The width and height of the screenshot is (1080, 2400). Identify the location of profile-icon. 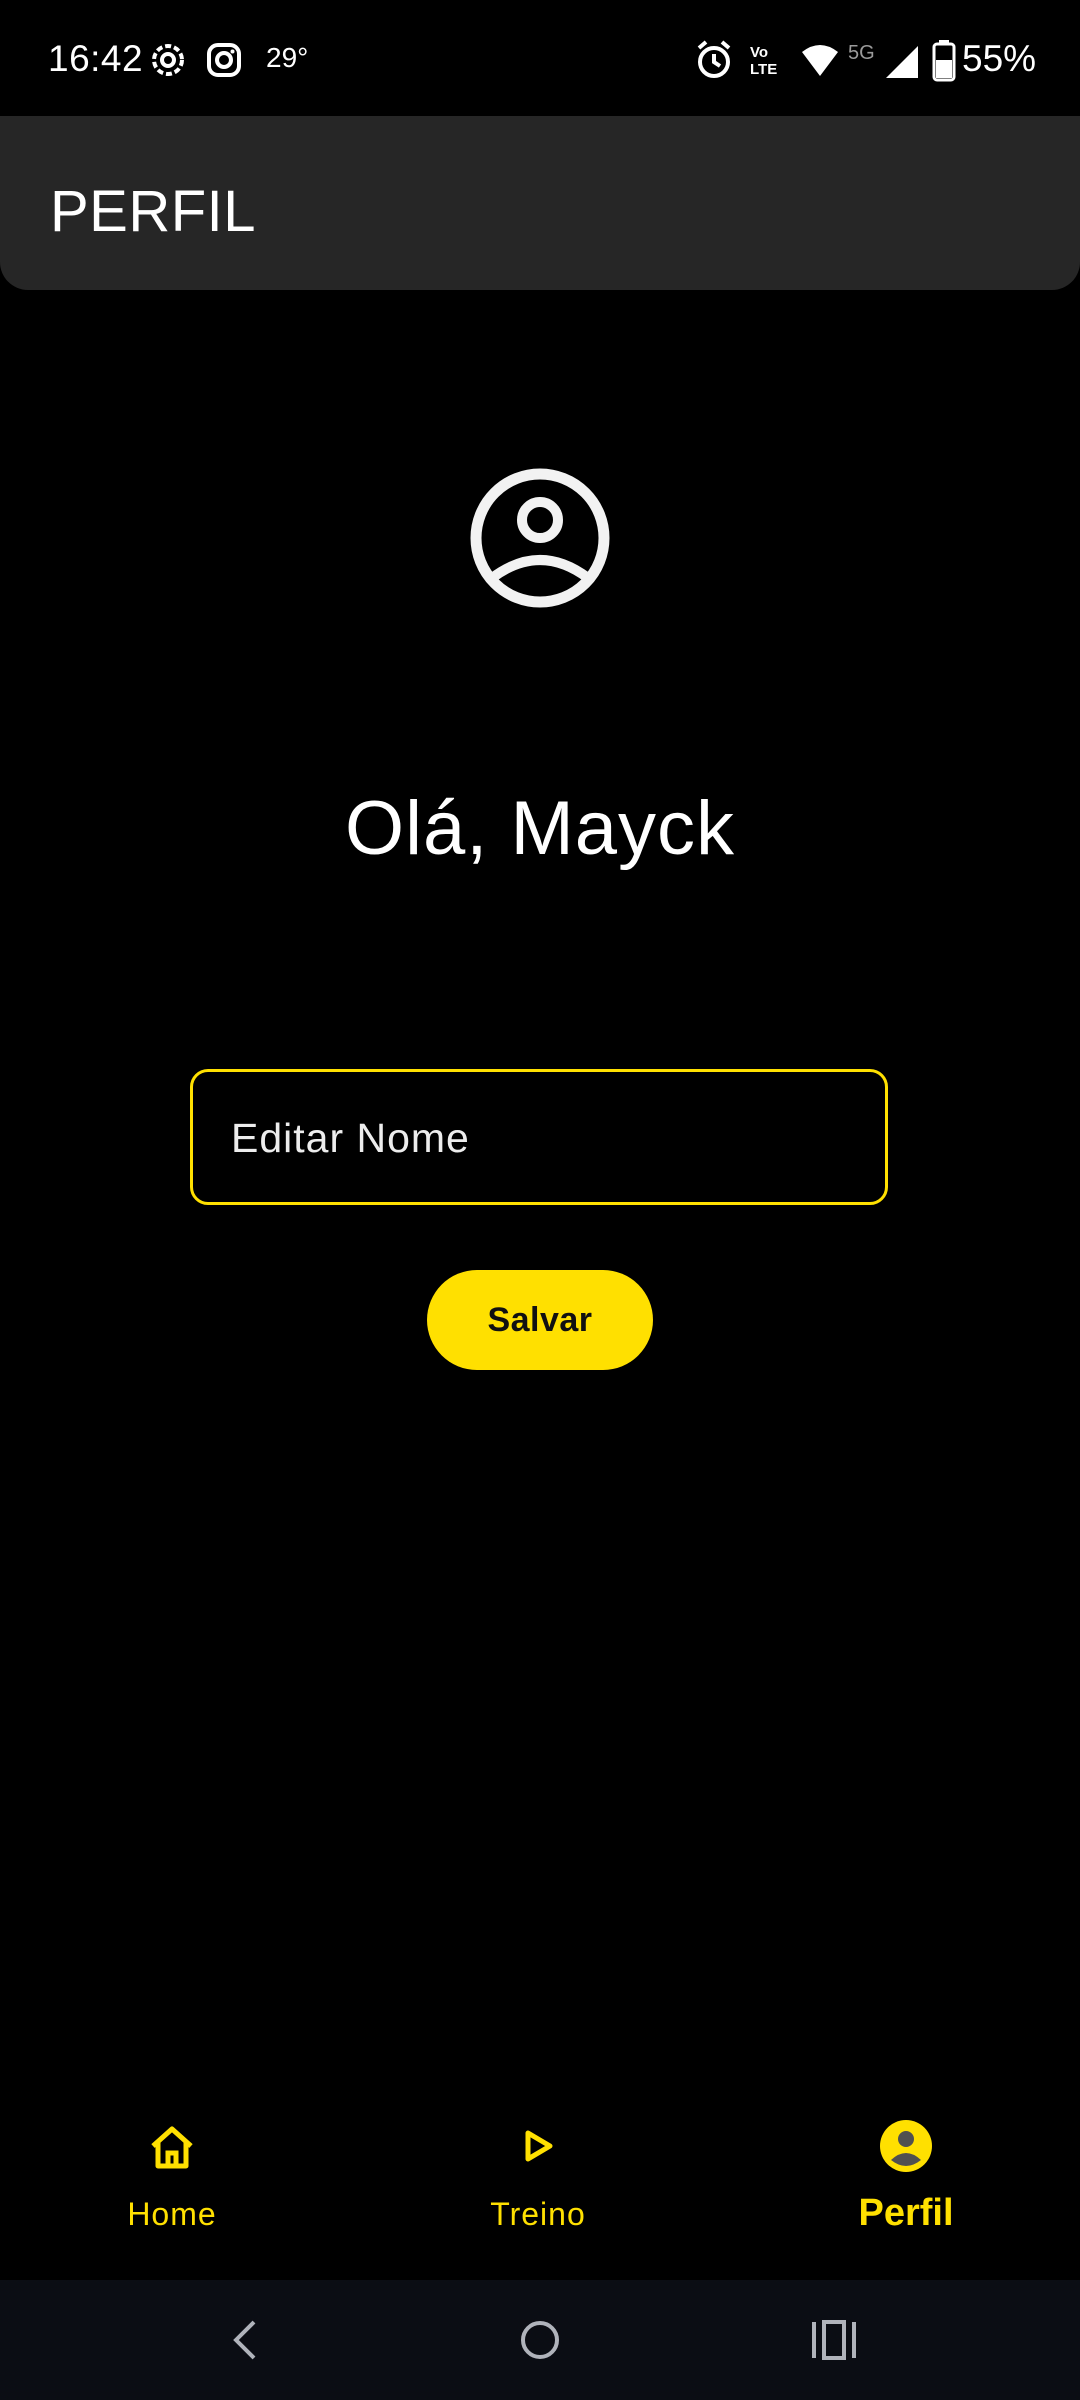
(906, 2146).